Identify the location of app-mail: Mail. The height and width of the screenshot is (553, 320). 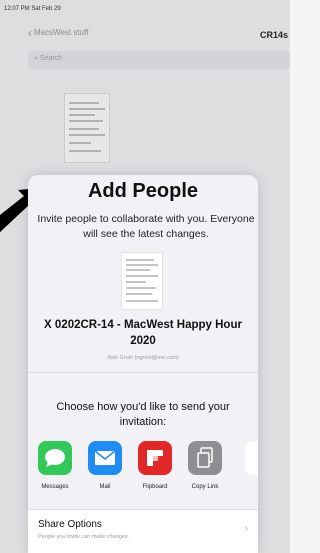
(105, 465).